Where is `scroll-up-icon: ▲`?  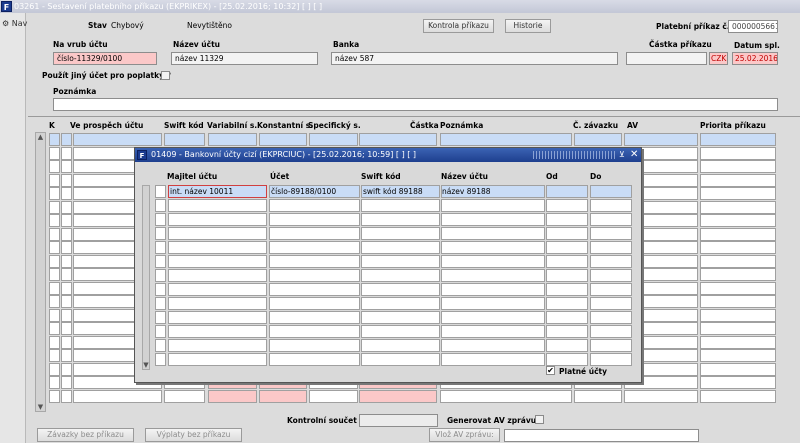 scroll-up-icon: ▲ is located at coordinates (40, 137).